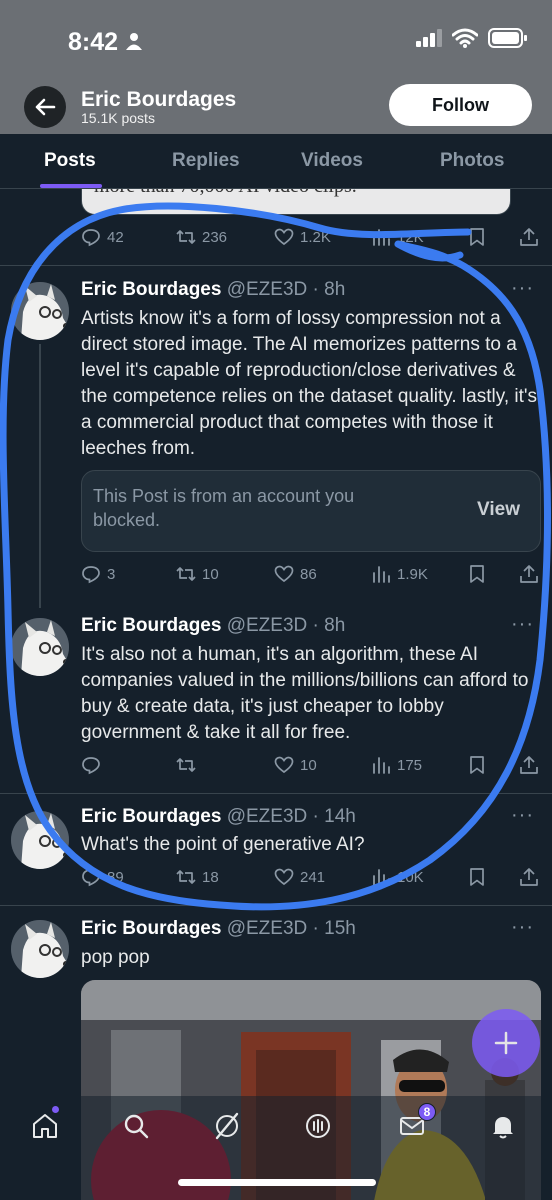 This screenshot has width=552, height=1200. What do you see at coordinates (94, 765) in the screenshot?
I see `reply-button` at bounding box center [94, 765].